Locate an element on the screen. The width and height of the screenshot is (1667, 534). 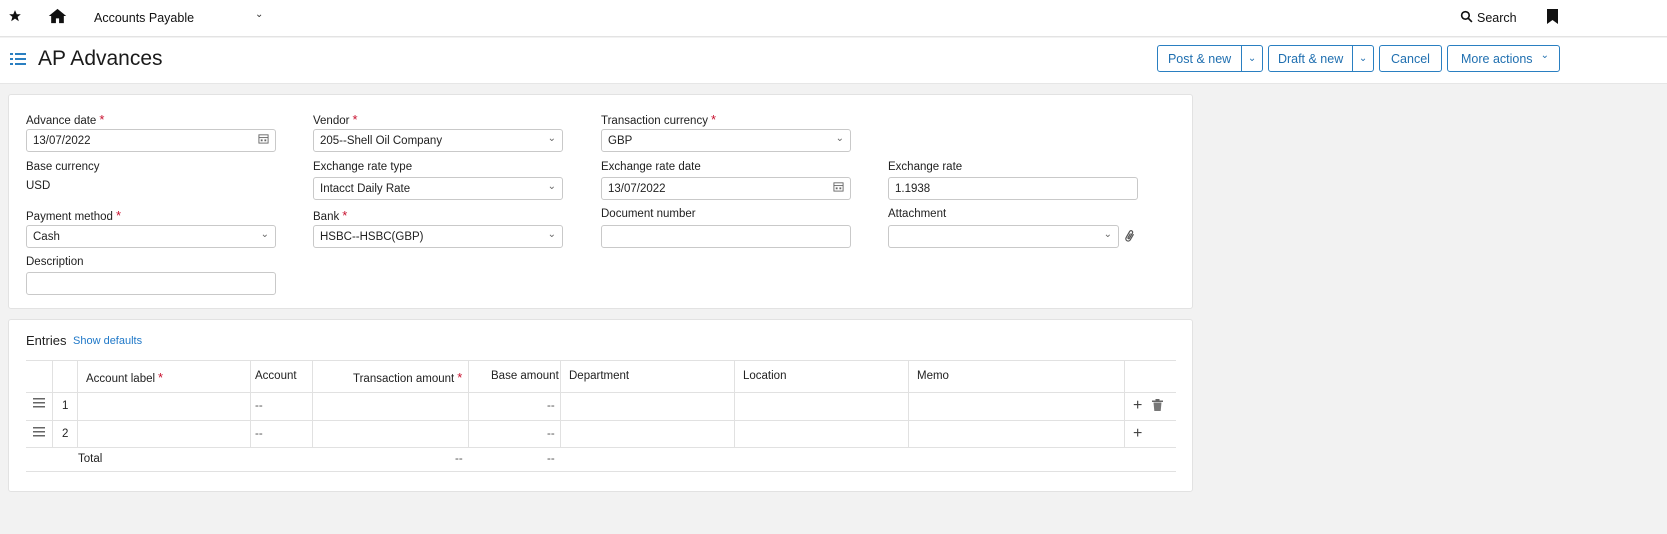
base-currency-value: USD is located at coordinates (38, 186).